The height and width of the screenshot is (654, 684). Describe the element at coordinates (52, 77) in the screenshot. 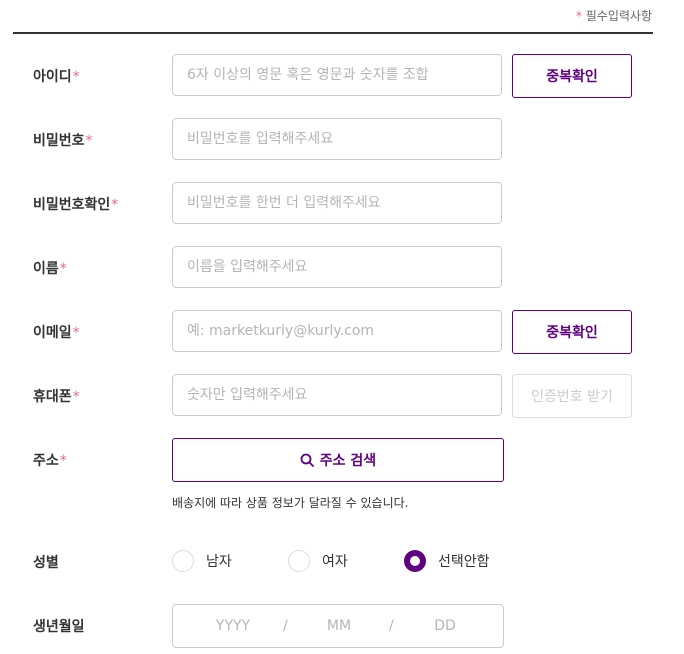

I see `id-label-text: 아이디` at that location.